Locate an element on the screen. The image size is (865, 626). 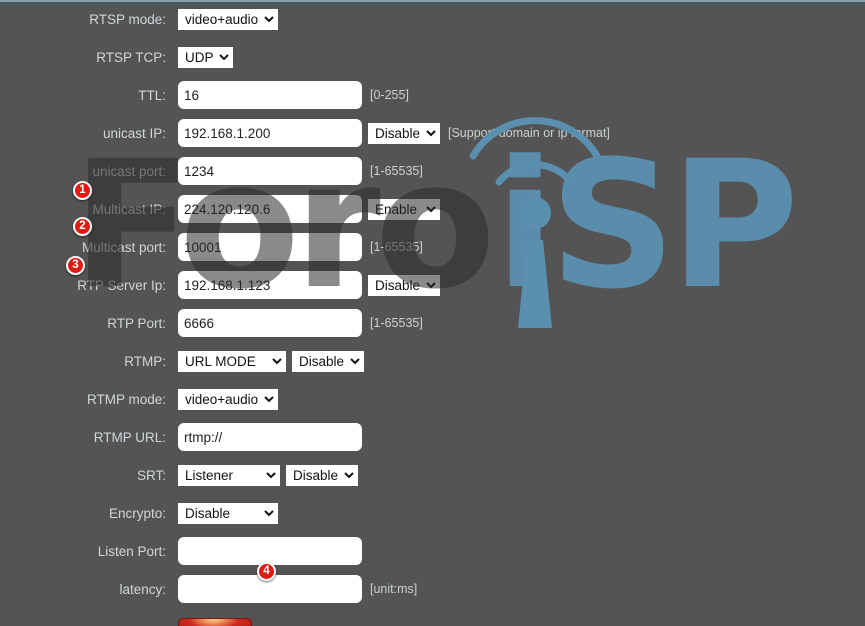
select-rtsp-tcp: UDPTCP is located at coordinates (205, 57).